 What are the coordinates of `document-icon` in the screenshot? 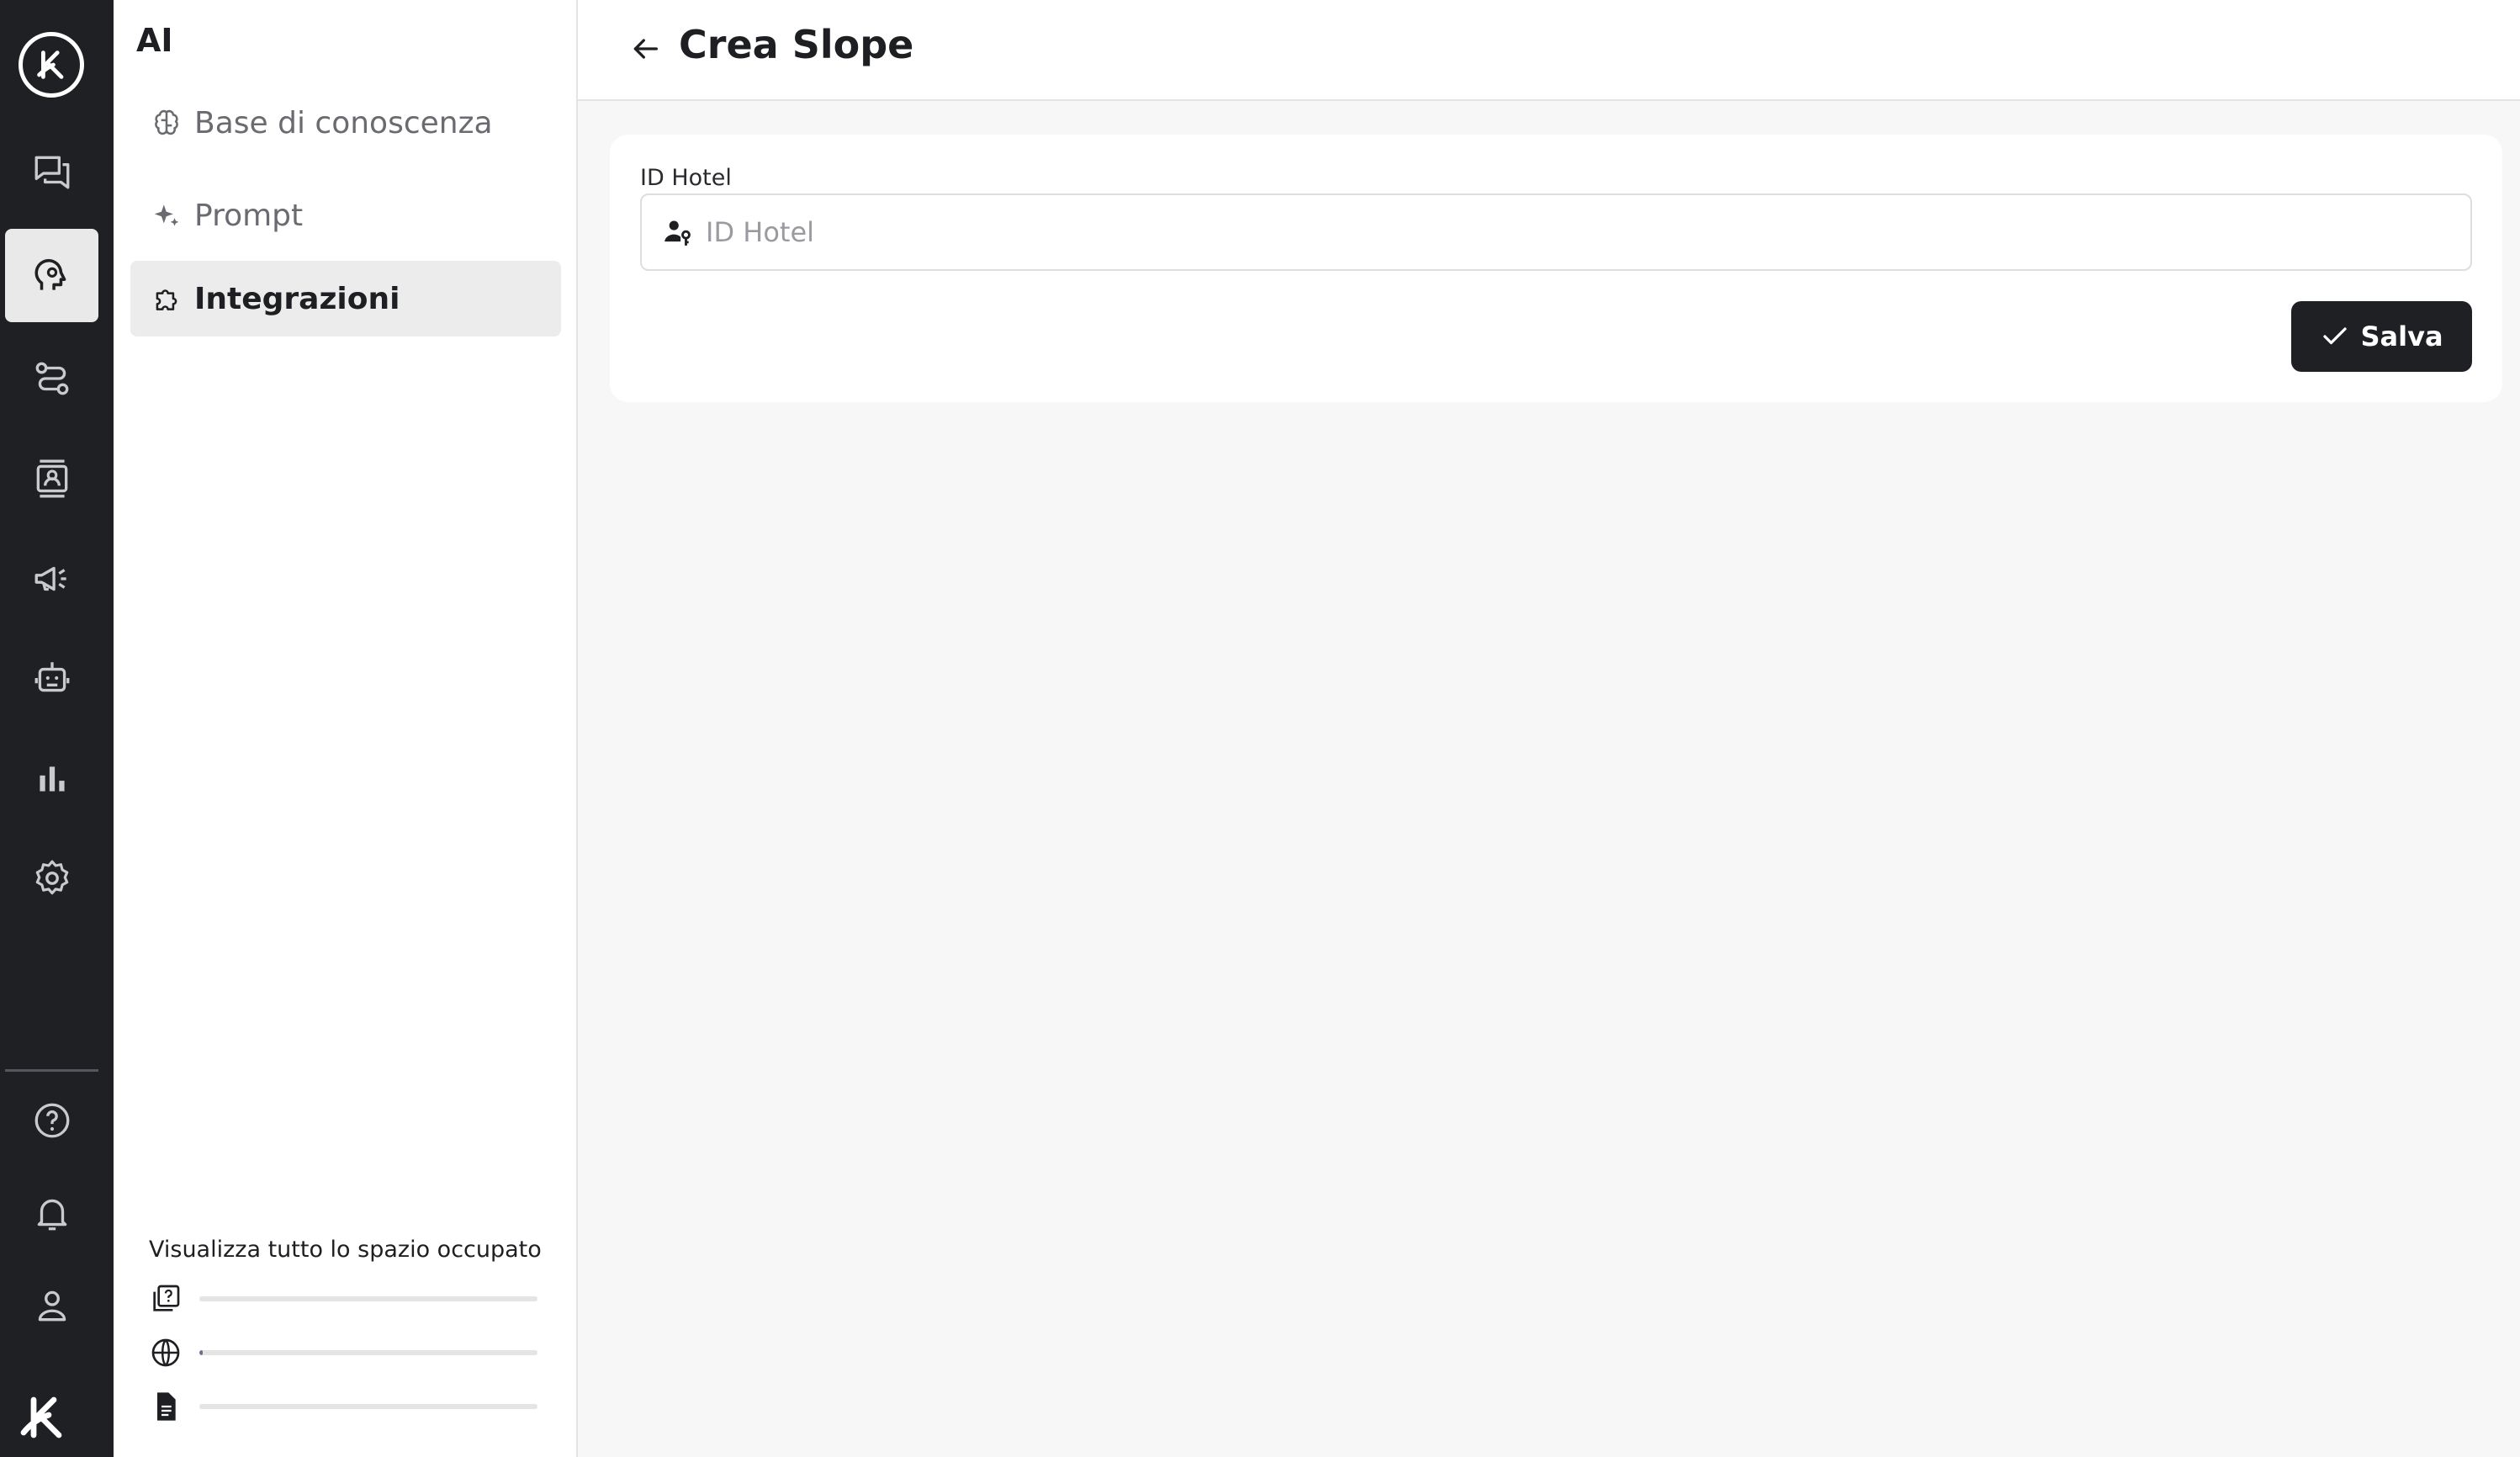 It's located at (166, 1407).